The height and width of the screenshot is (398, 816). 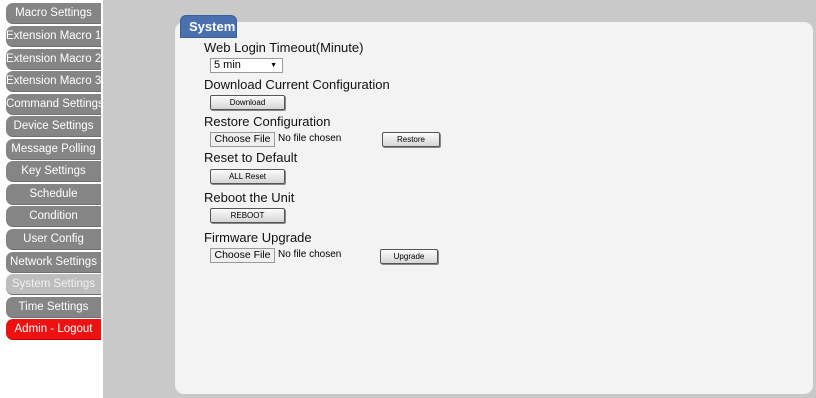 I want to click on sidebar-item-extension-macro-3: Extension Macro 3, so click(x=53, y=81).